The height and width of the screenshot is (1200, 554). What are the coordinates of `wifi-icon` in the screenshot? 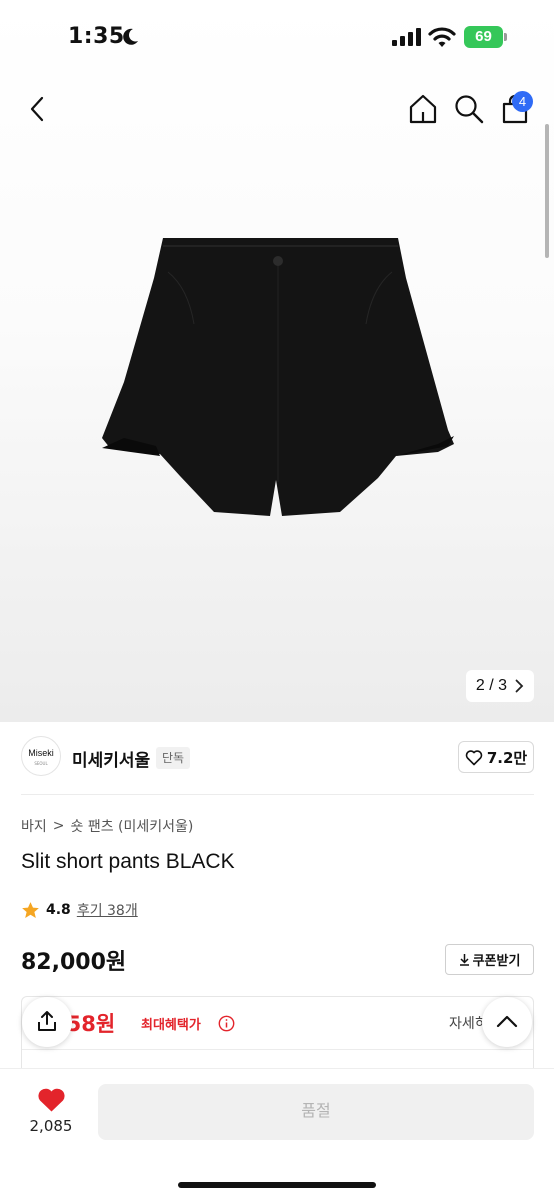 It's located at (442, 37).